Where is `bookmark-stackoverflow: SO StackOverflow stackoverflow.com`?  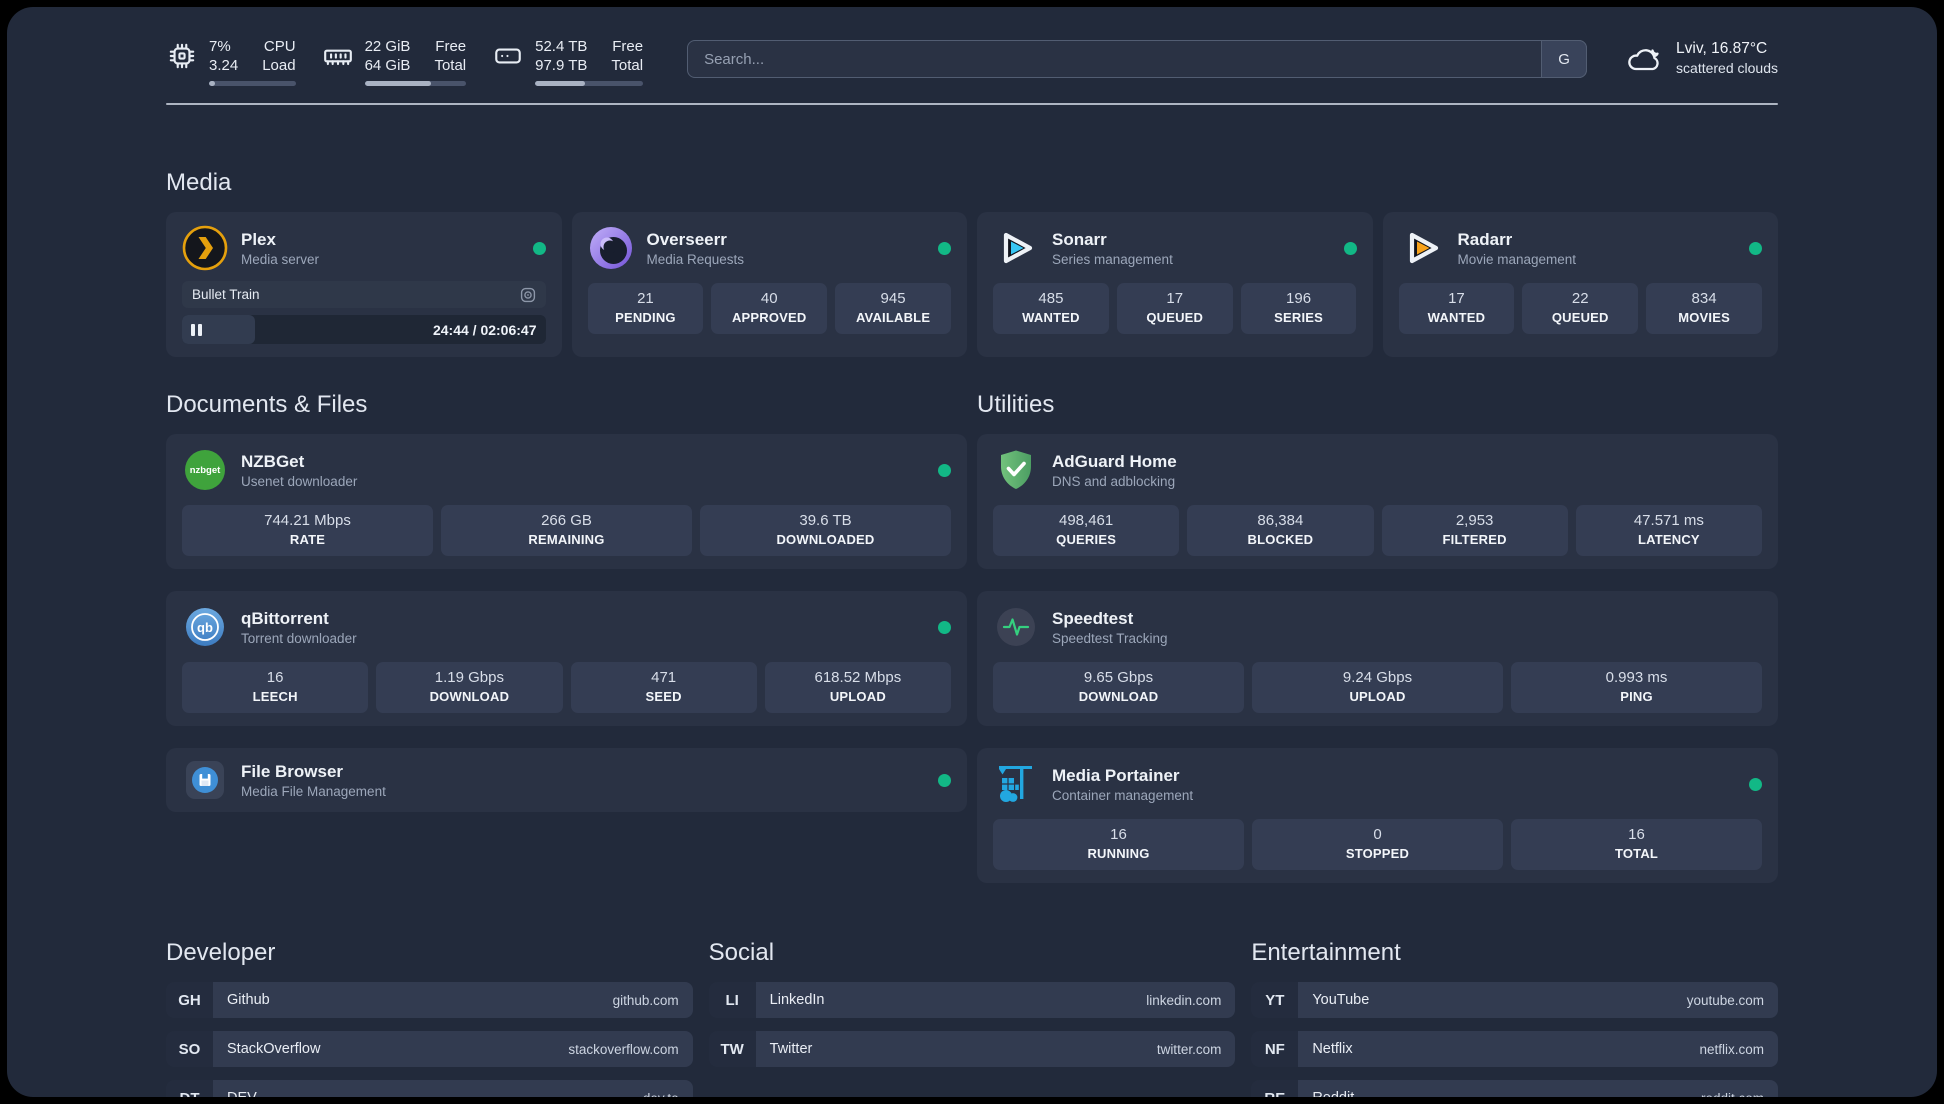
bookmark-stackoverflow: SO StackOverflow stackoverflow.com is located at coordinates (429, 1049).